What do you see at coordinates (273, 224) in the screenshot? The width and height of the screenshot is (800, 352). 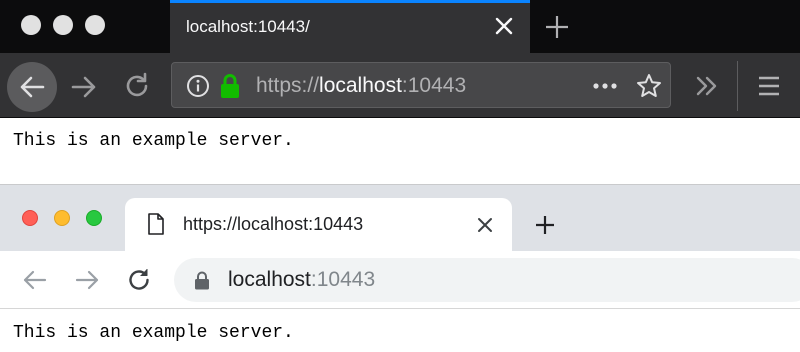 I see `tab-title: https://localhost:10443` at bounding box center [273, 224].